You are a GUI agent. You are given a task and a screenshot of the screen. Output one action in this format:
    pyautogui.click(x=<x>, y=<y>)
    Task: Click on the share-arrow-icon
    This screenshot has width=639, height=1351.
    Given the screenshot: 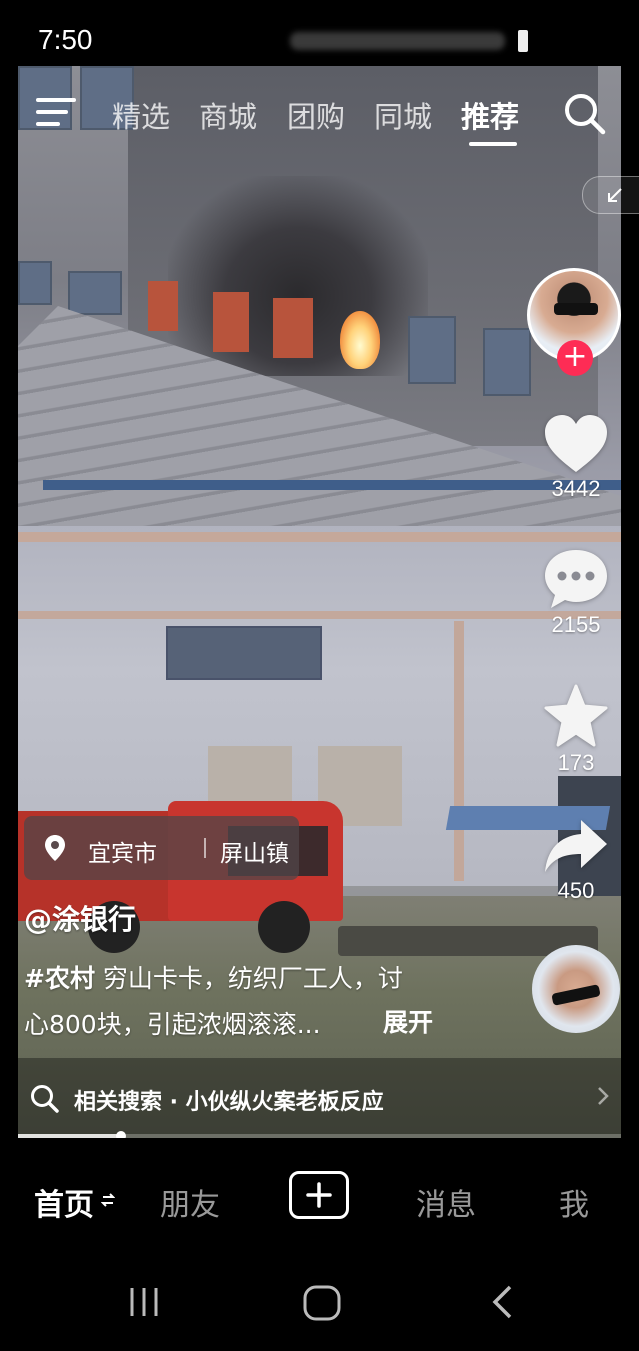 What is the action you would take?
    pyautogui.click(x=576, y=846)
    